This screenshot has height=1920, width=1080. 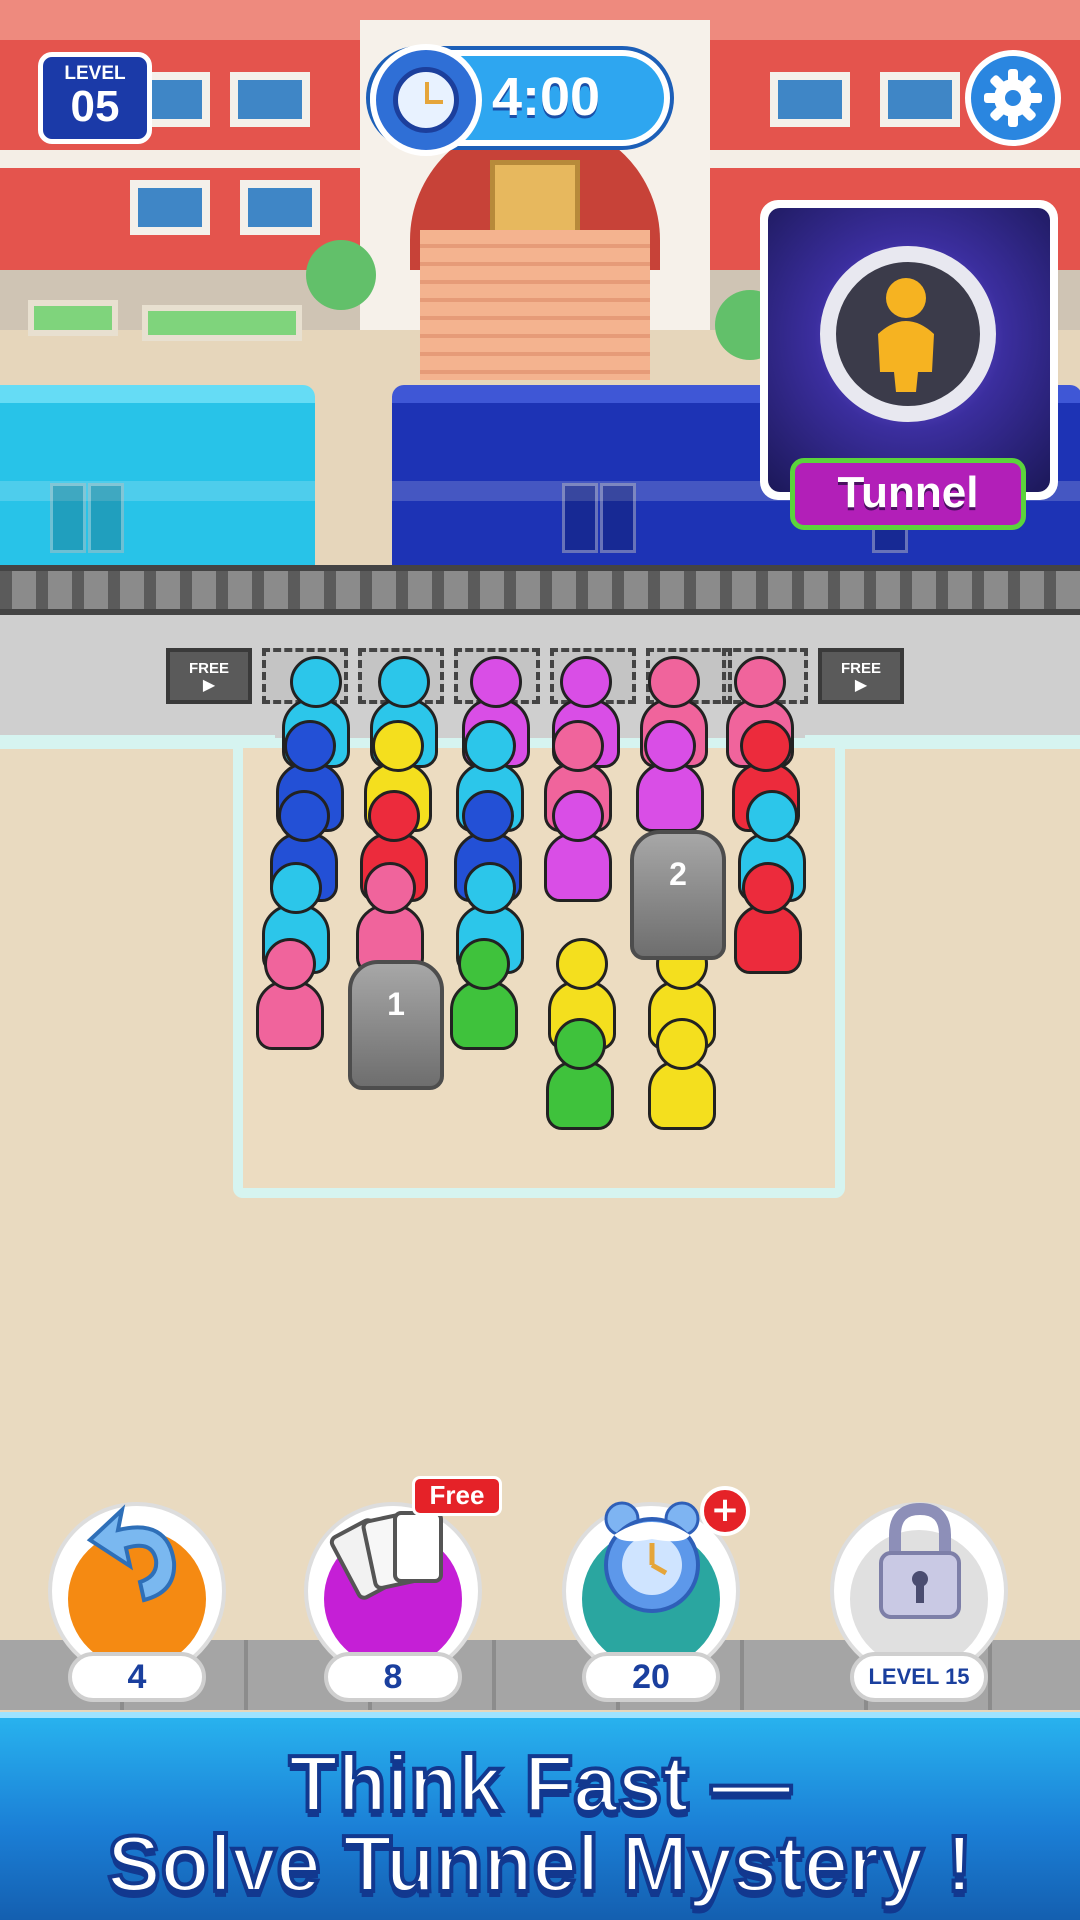 What do you see at coordinates (535, 200) in the screenshot?
I see `entrance-door` at bounding box center [535, 200].